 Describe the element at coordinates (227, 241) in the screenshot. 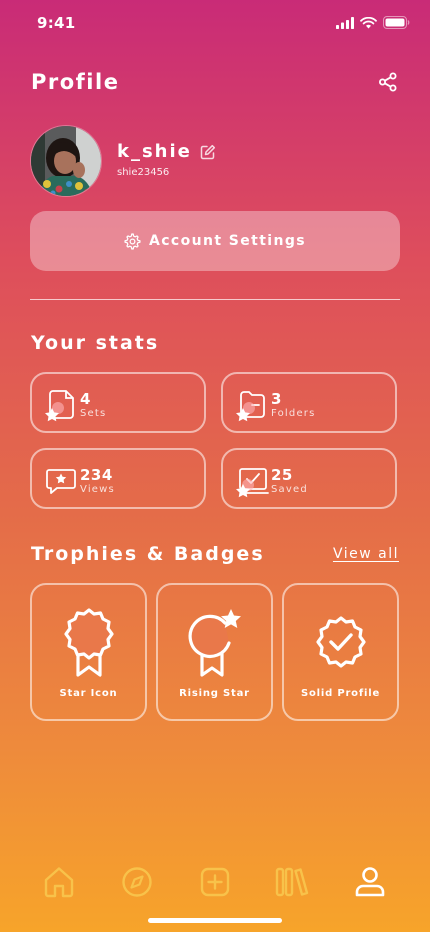

I see `account-settings-label: Account Settings` at that location.